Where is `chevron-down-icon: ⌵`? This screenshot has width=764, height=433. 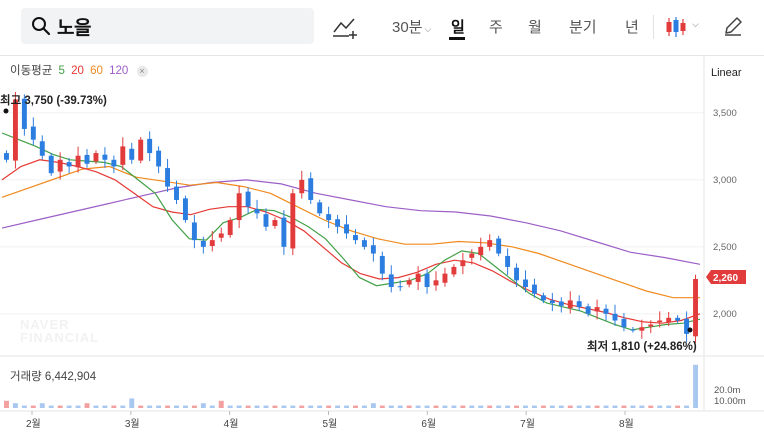 chevron-down-icon: ⌵ is located at coordinates (428, 29).